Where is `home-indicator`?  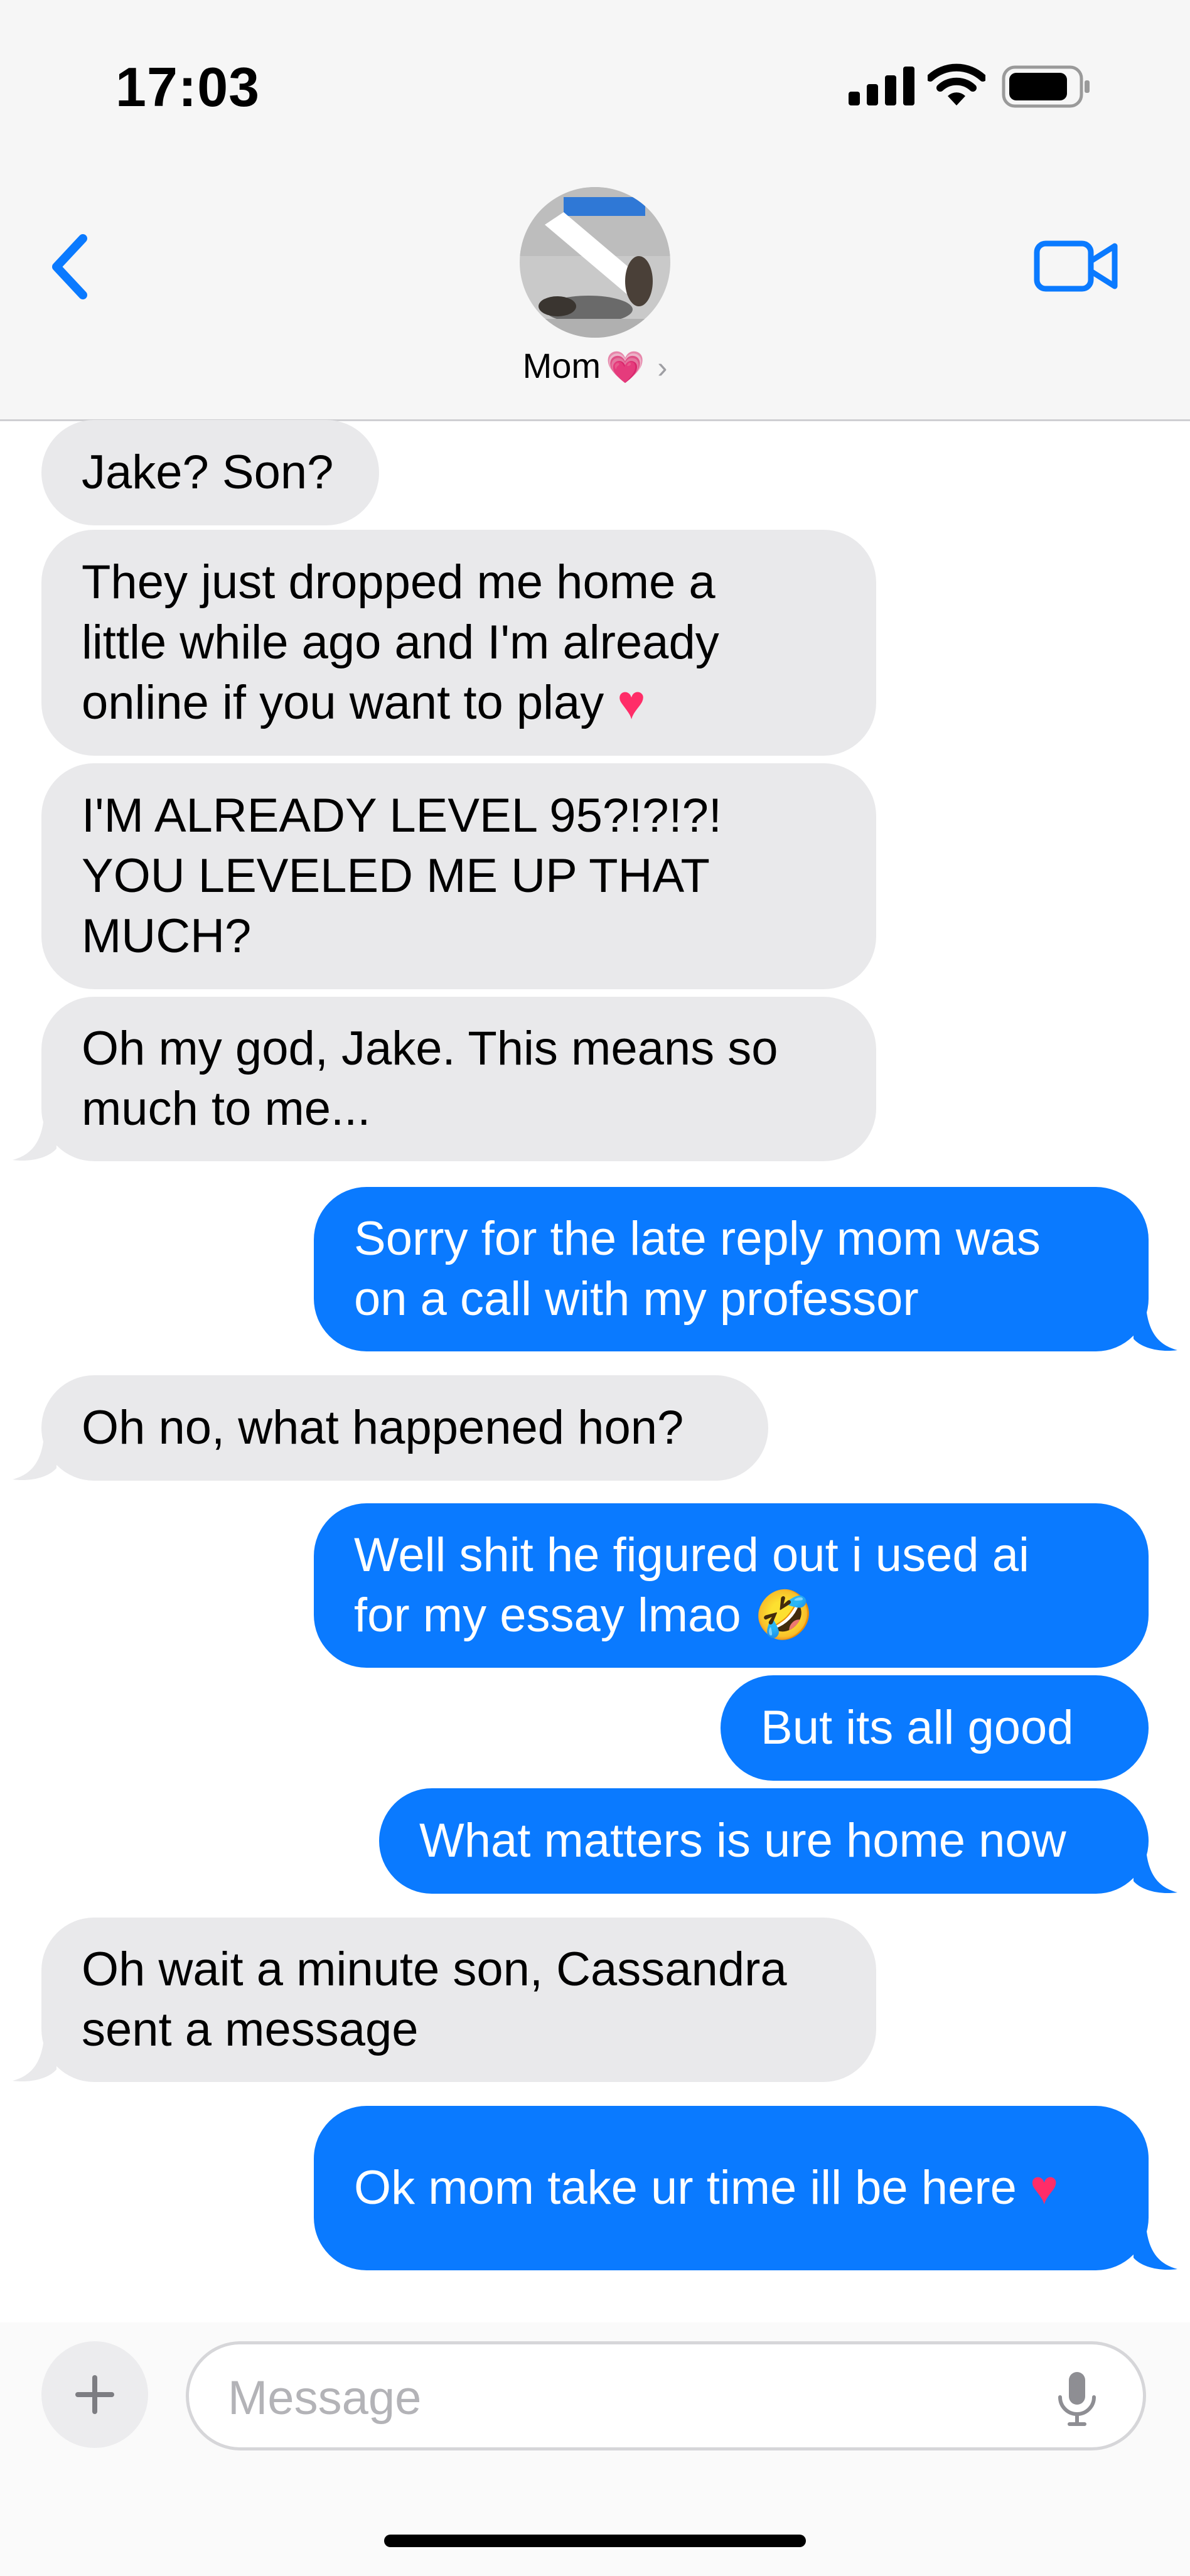
home-indicator is located at coordinates (595, 2541).